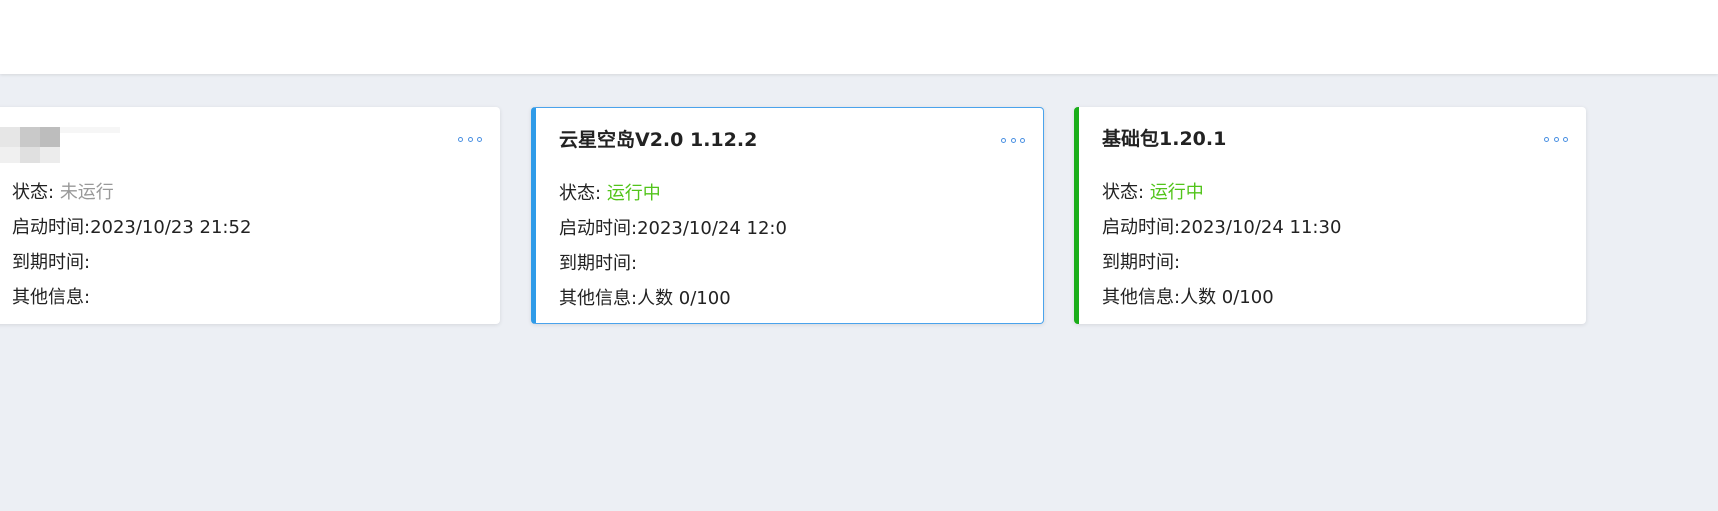 This screenshot has height=511, width=1718. What do you see at coordinates (673, 228) in the screenshot?
I see `start-time: 启动时间:2023/10/24 12:0` at bounding box center [673, 228].